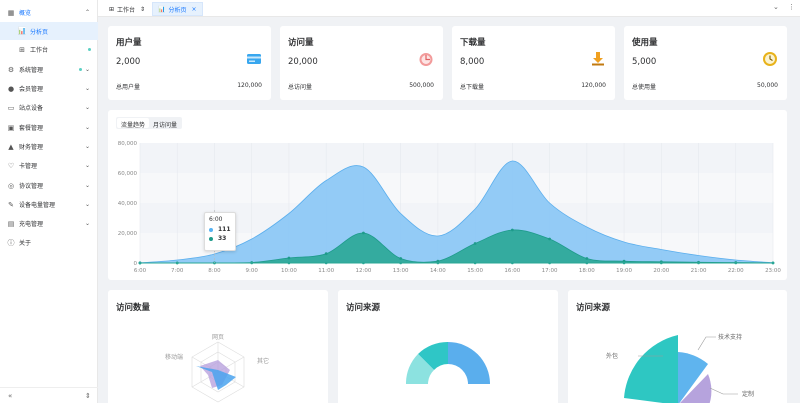 This screenshot has height=403, width=800. I want to click on stat-card-downloads: 下载量 8,000 总下载量 120,000, so click(533, 63).